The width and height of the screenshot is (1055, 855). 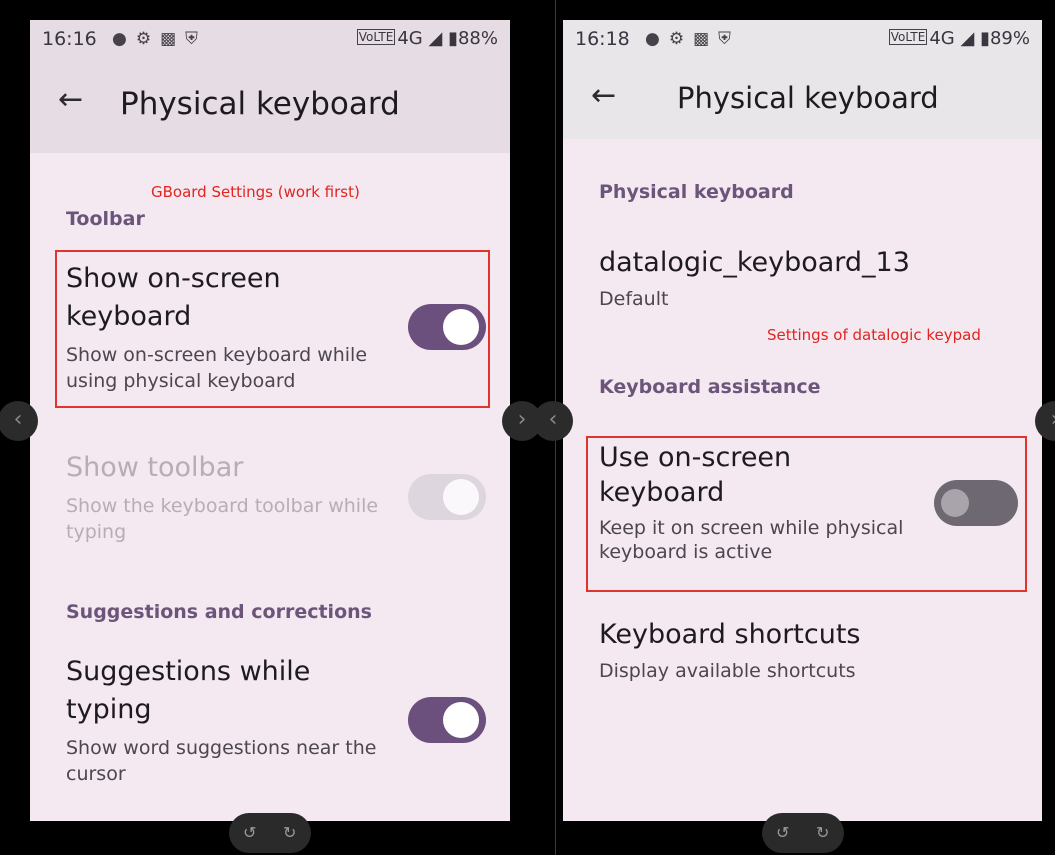 What do you see at coordinates (427, 38) in the screenshot?
I see `status-right: VoLTE 4G ◢ ▮88%` at bounding box center [427, 38].